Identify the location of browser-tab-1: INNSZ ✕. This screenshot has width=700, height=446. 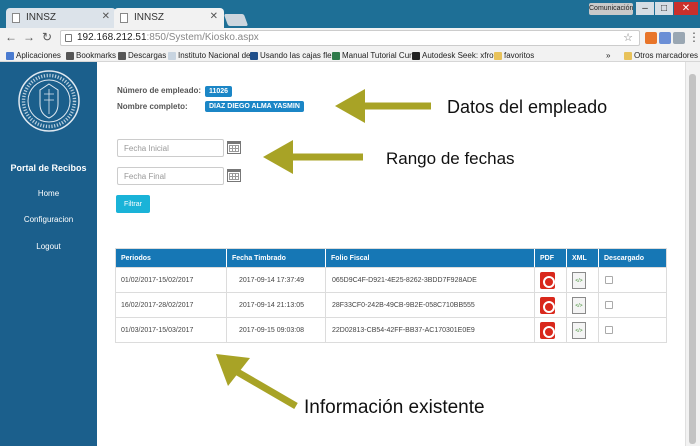
(61, 18).